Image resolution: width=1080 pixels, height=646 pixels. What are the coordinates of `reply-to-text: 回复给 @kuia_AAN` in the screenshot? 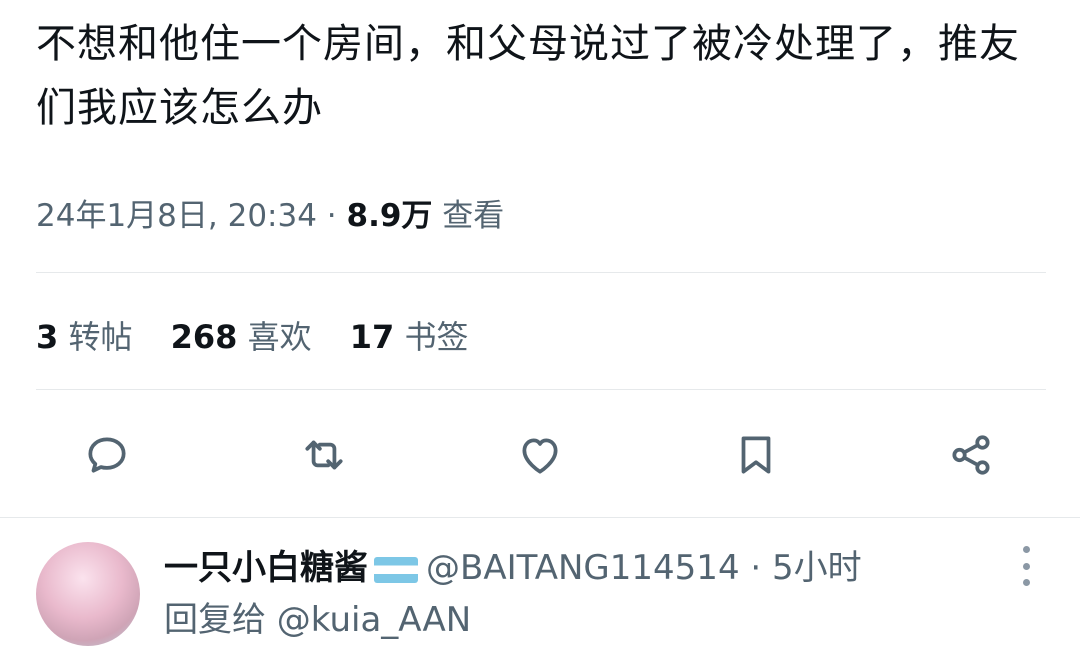 It's located at (318, 620).